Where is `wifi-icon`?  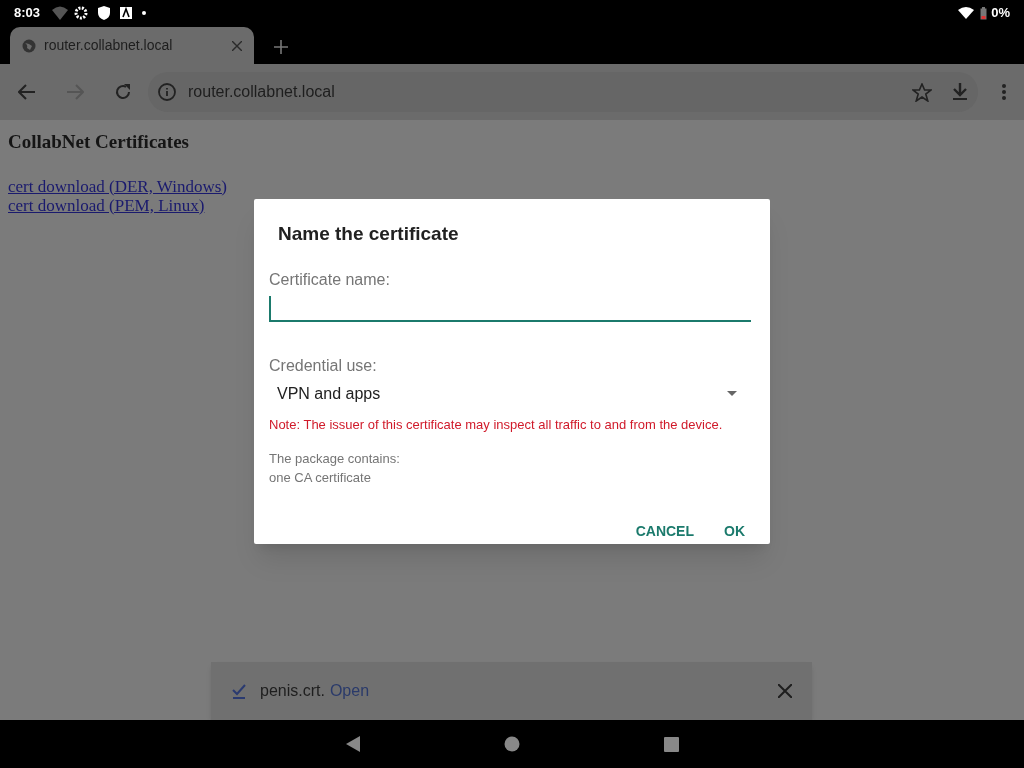
wifi-icon is located at coordinates (966, 13).